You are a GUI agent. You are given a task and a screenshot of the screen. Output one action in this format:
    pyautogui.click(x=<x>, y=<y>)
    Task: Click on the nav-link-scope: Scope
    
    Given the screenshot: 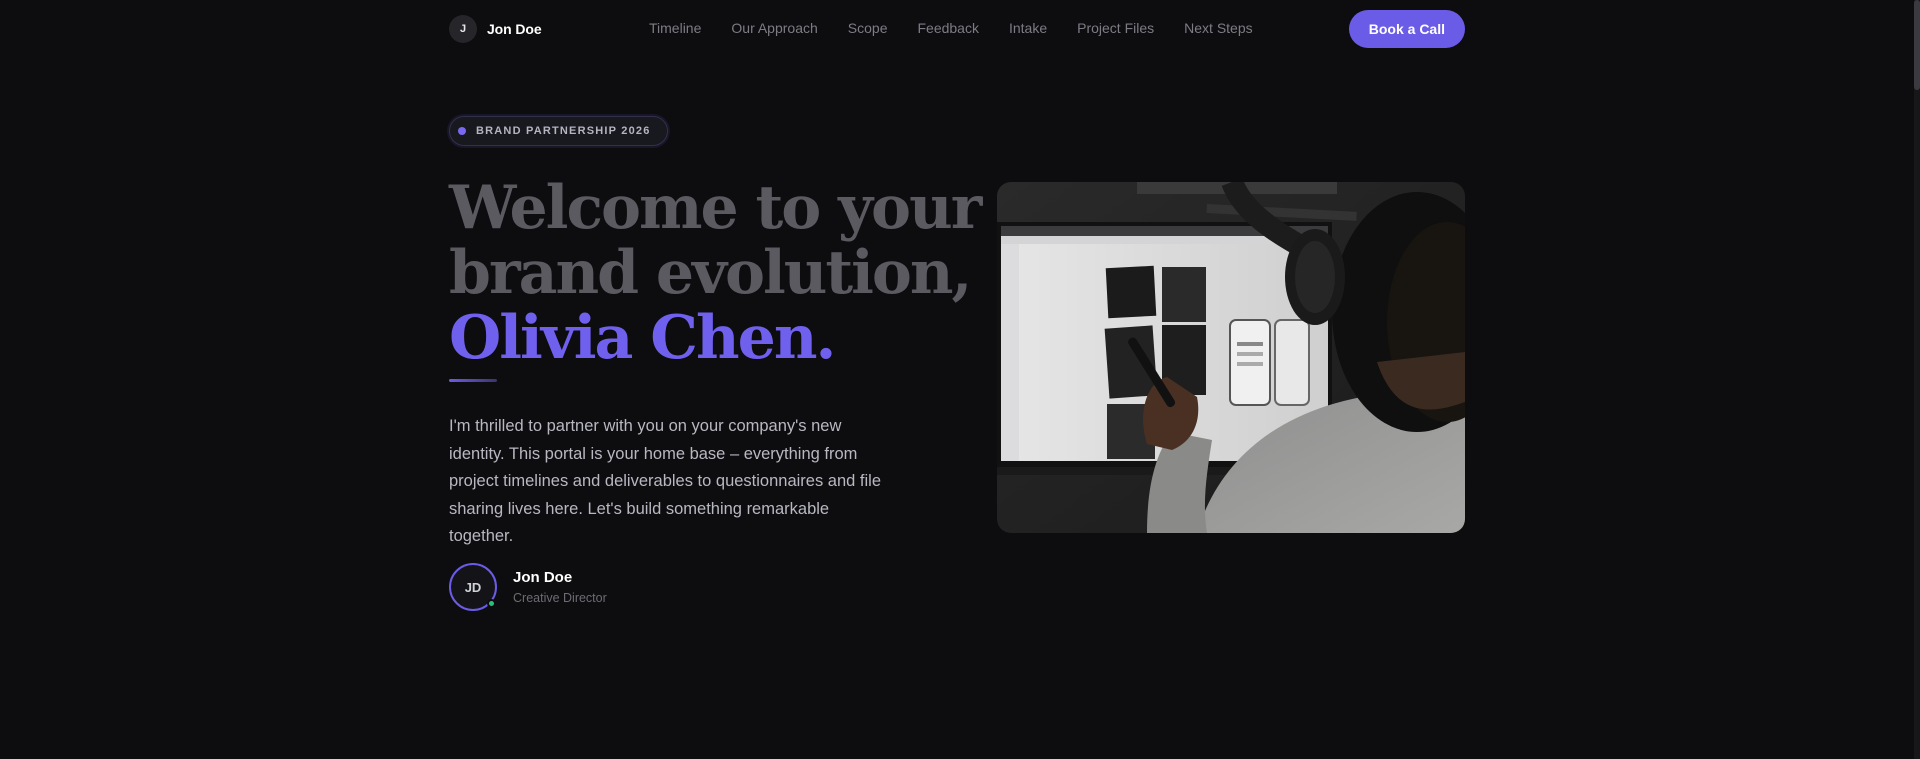 What is the action you would take?
    pyautogui.click(x=868, y=28)
    